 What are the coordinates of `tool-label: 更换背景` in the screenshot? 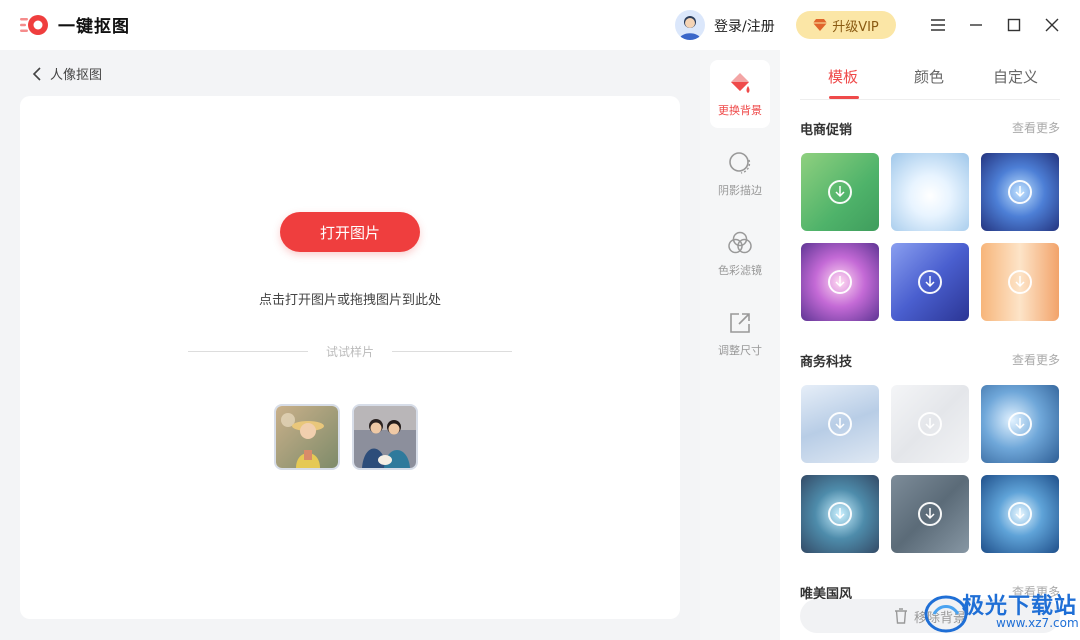 It's located at (740, 110).